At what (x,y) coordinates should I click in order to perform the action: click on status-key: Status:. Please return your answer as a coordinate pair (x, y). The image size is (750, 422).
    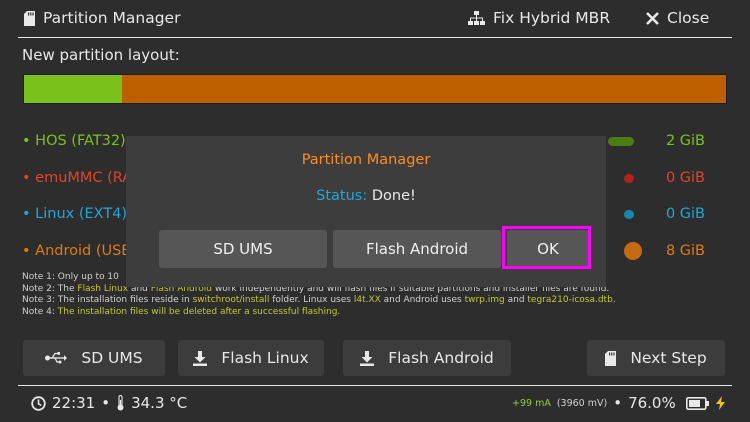
    Looking at the image, I should click on (342, 196).